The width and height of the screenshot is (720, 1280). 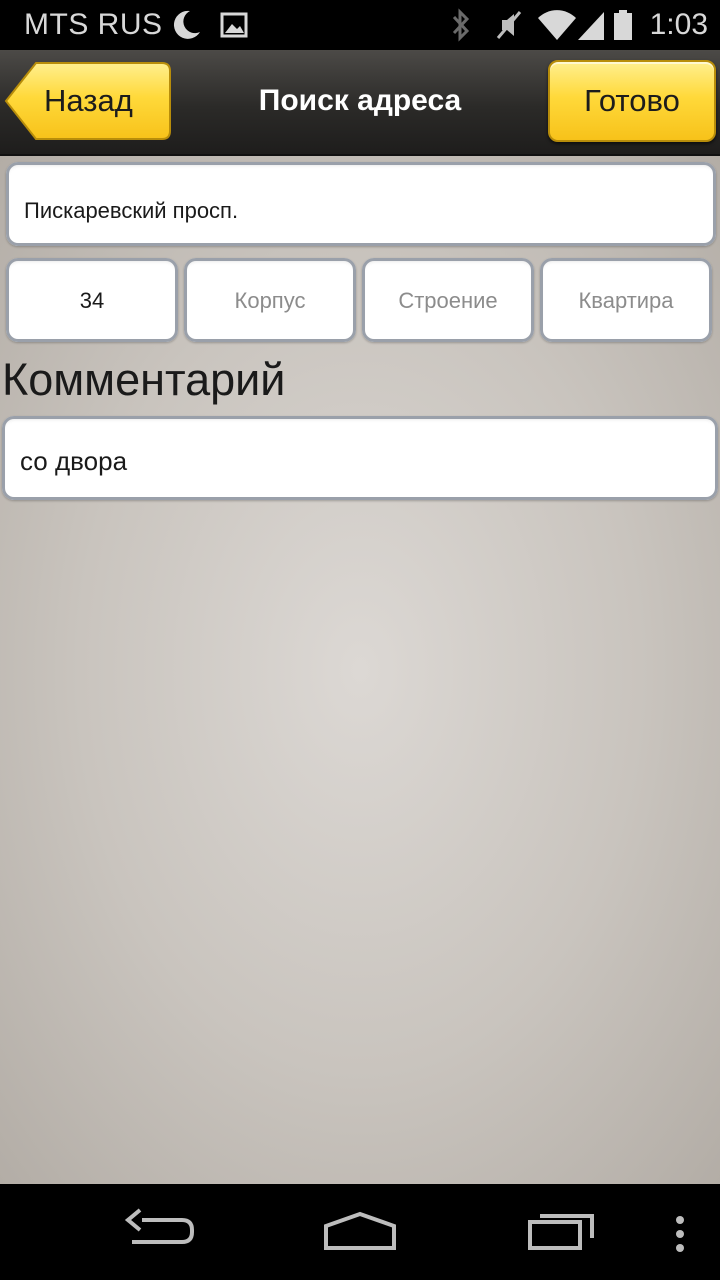 I want to click on building-field: Корпус, so click(x=270, y=300).